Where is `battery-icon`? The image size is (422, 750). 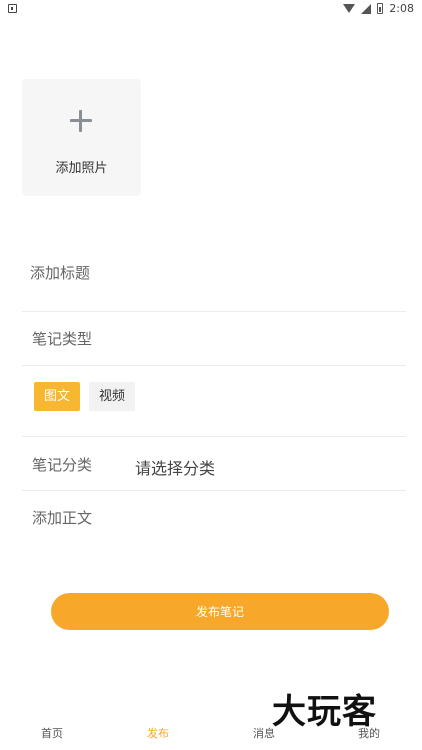
battery-icon is located at coordinates (380, 8).